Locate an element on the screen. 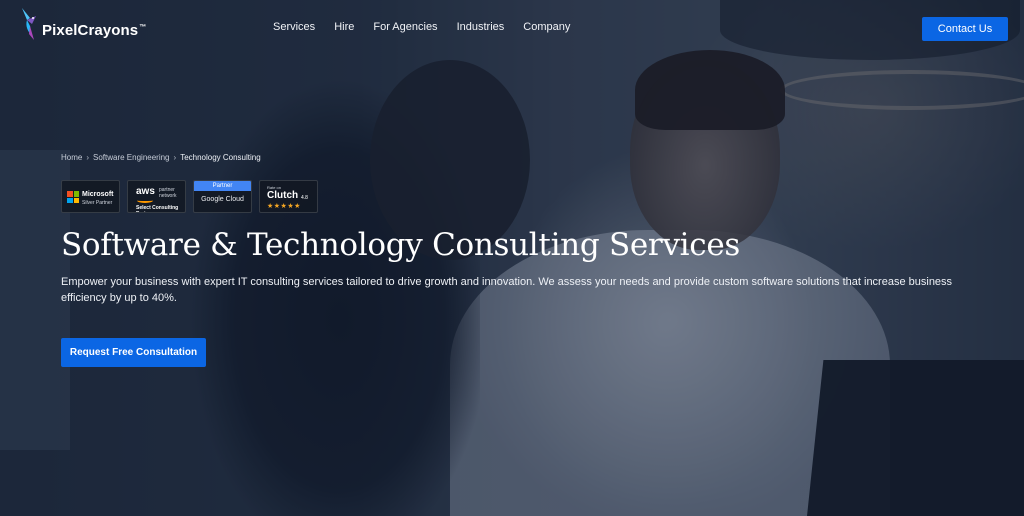  aws-badge-side: partner network is located at coordinates (168, 193).